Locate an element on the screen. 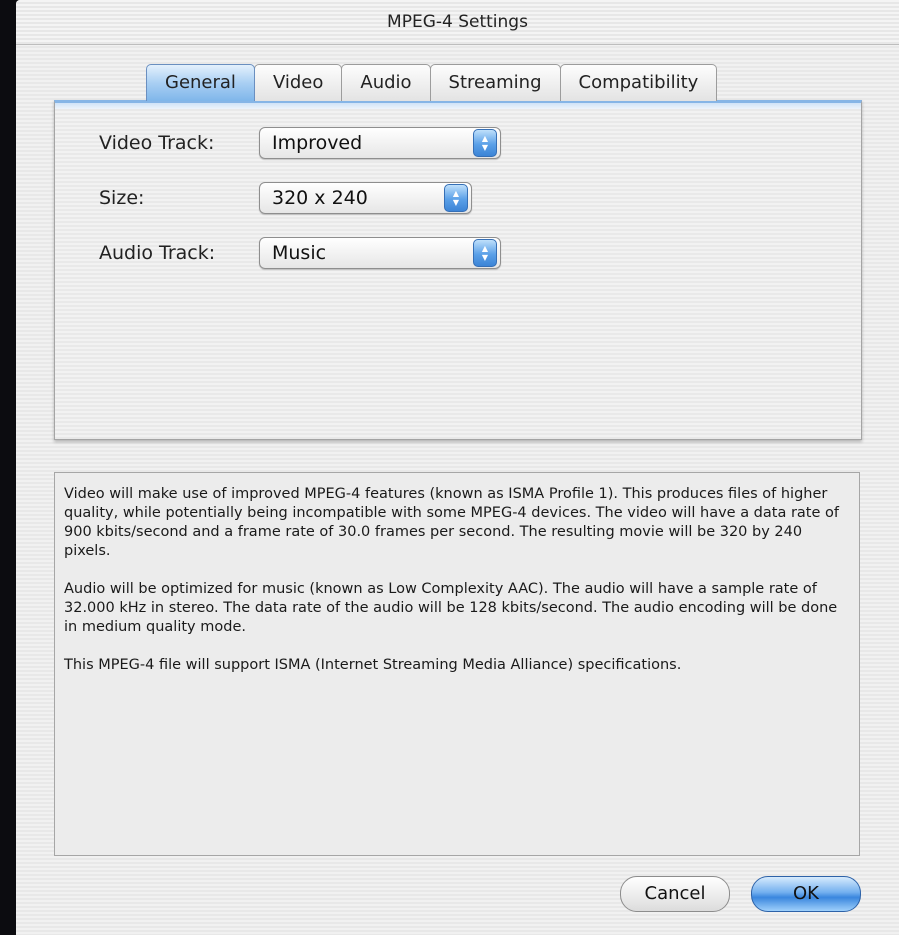 This screenshot has width=899, height=935. size-label: Size: is located at coordinates (122, 198).